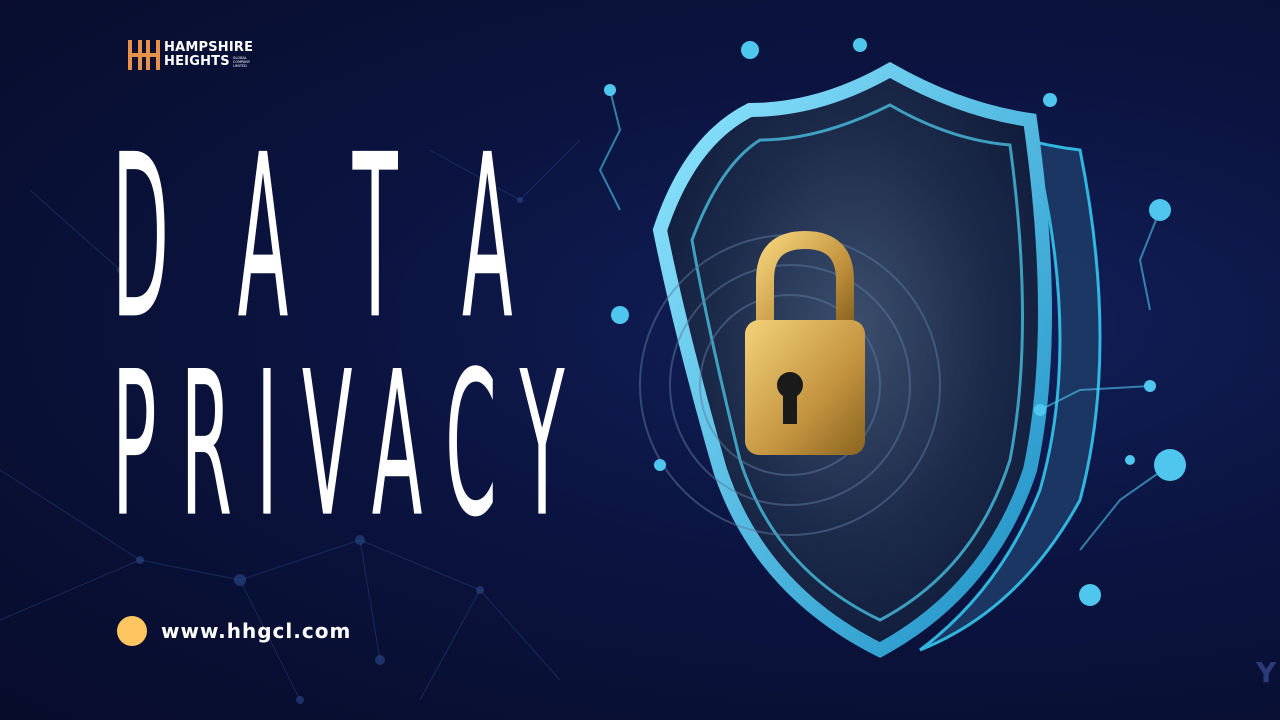 The image size is (1280, 720). Describe the element at coordinates (350, 446) in the screenshot. I see `headline-line2: PRIVACY` at that location.